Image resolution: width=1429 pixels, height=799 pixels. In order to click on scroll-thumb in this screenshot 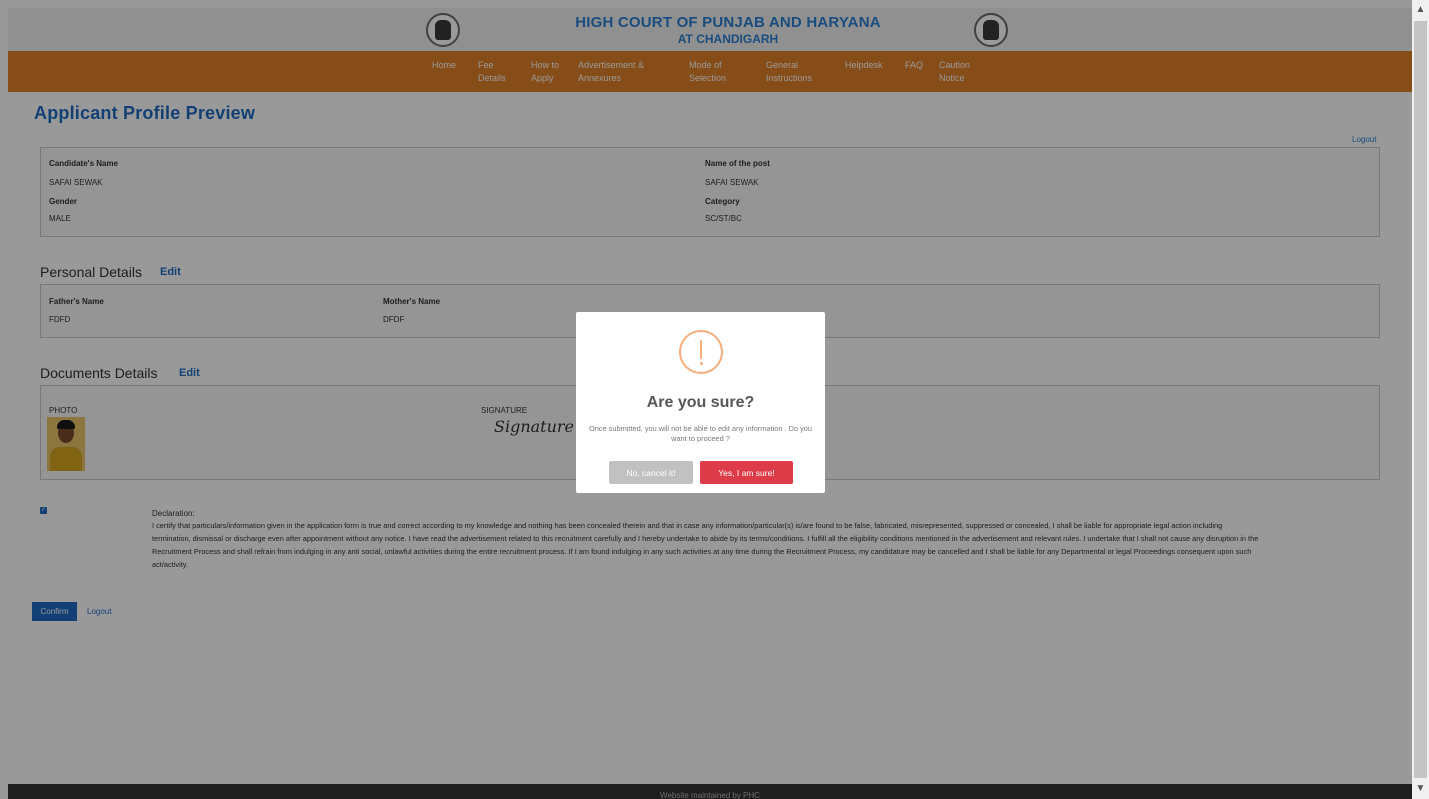, I will do `click(1420, 399)`.